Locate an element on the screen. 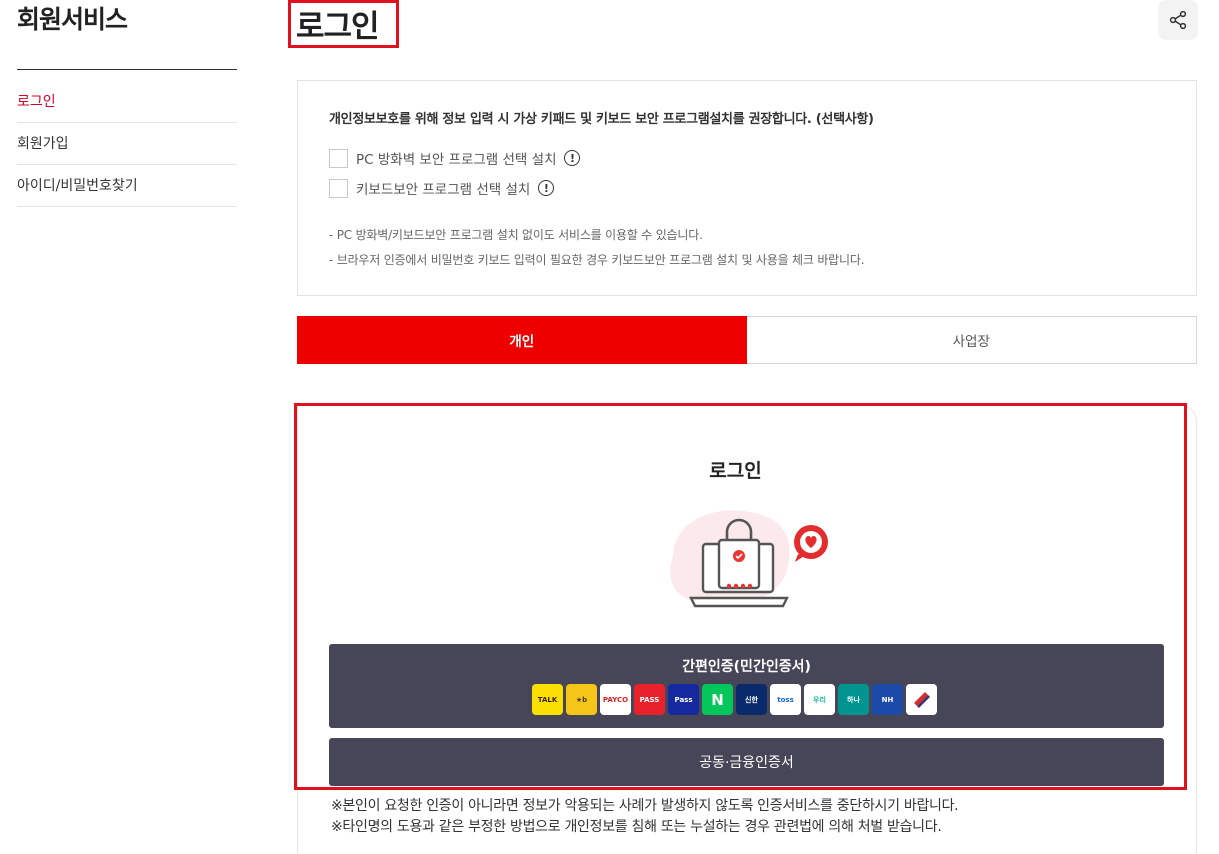 The image size is (1219, 854). sidebar-title: 회원서비스 is located at coordinates (72, 19).